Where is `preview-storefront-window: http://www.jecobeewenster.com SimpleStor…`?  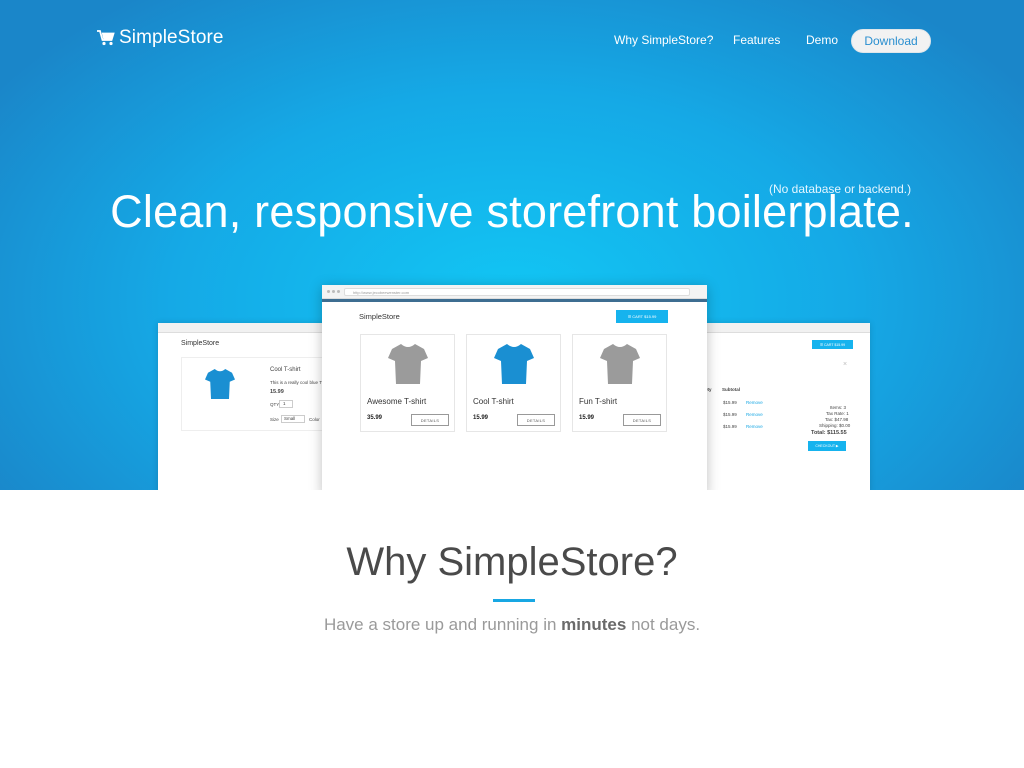
preview-storefront-window: http://www.jecobeewenster.com SimpleStor… is located at coordinates (514, 387).